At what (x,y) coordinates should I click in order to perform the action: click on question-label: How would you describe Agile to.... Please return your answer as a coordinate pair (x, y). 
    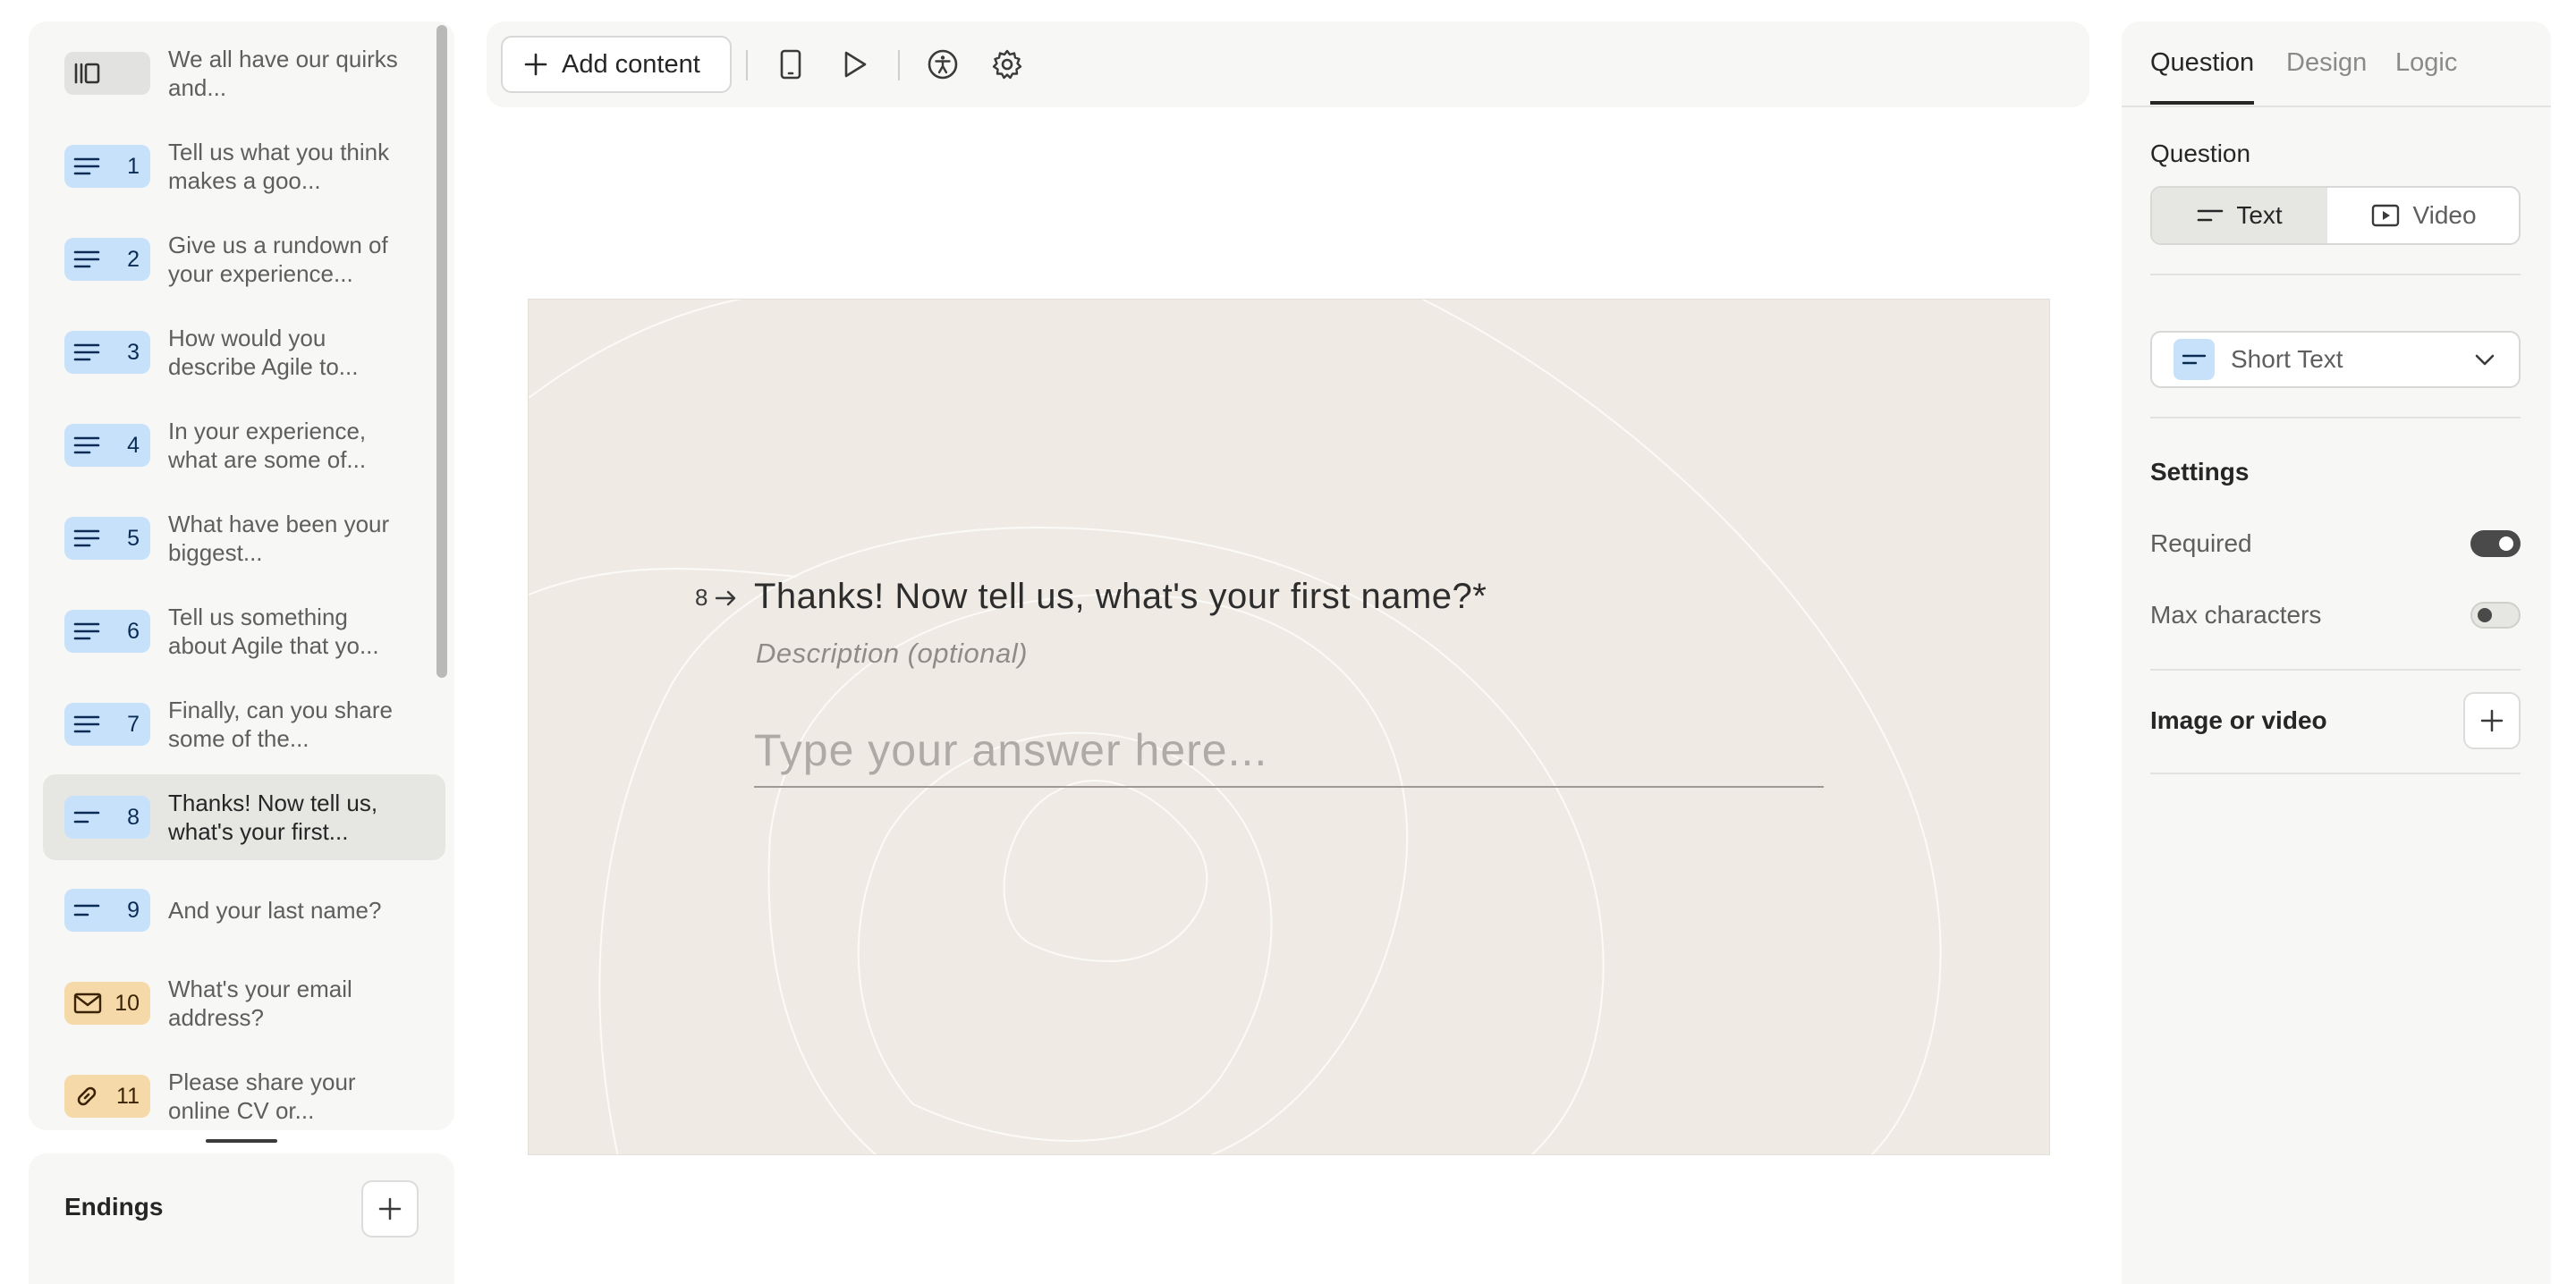
    Looking at the image, I should click on (263, 352).